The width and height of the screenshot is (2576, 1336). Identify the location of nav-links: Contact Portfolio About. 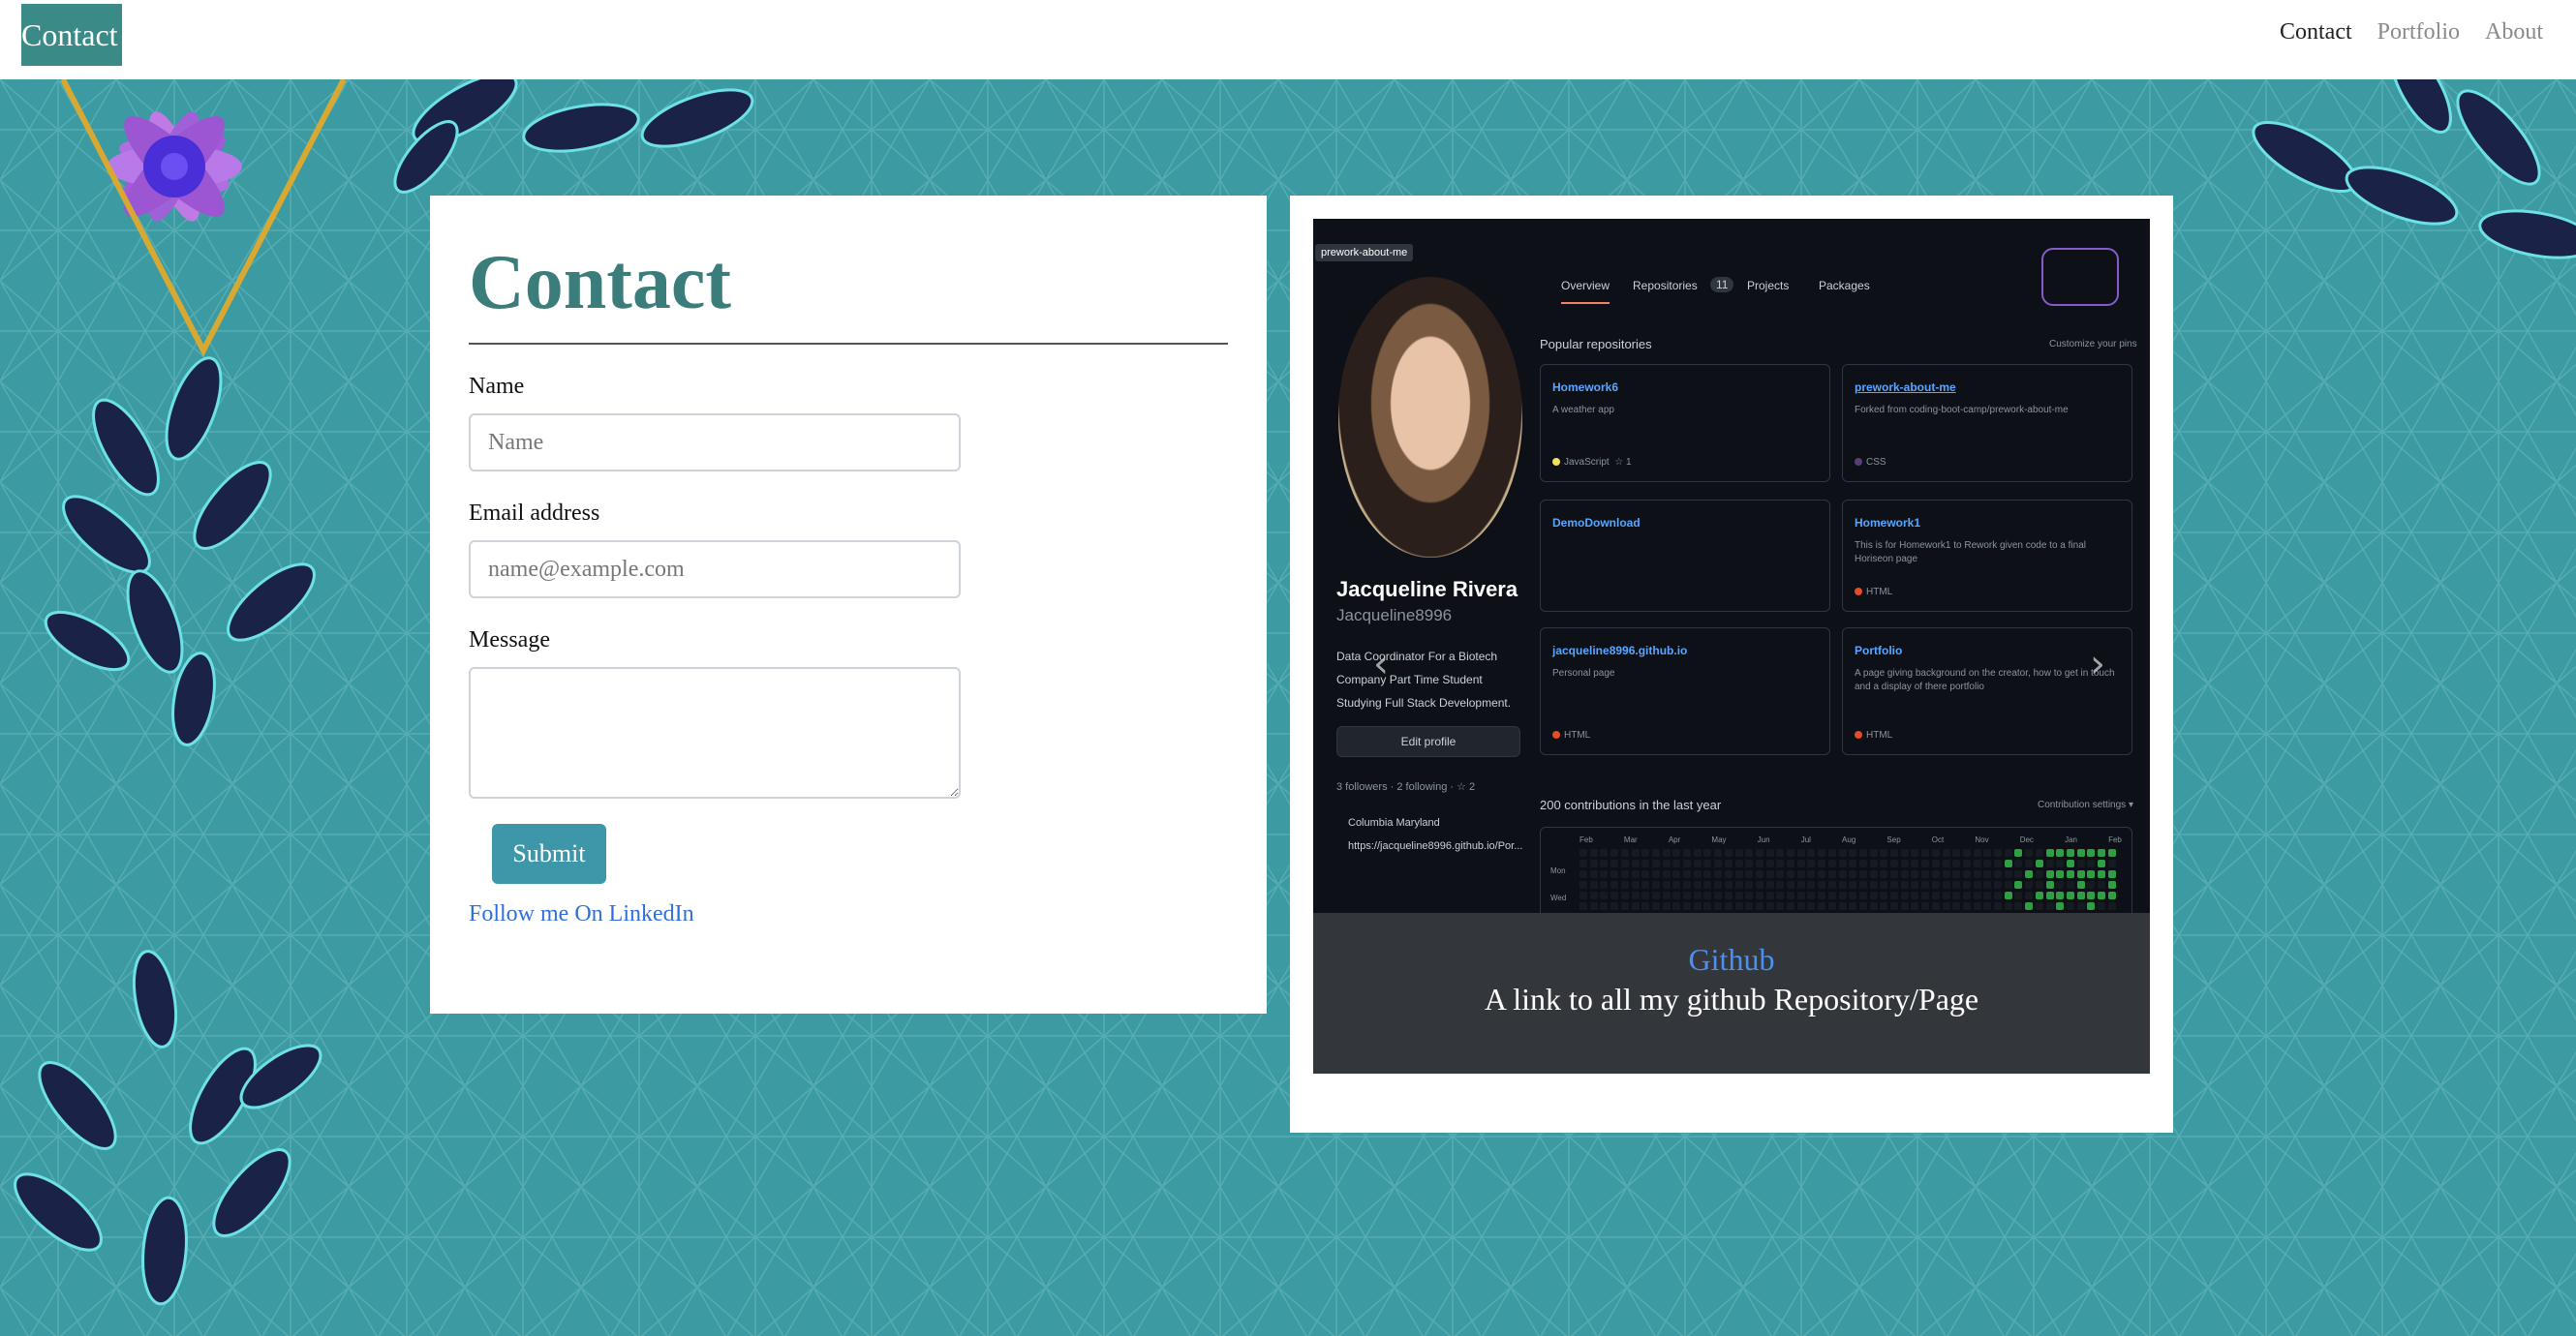
(2411, 32).